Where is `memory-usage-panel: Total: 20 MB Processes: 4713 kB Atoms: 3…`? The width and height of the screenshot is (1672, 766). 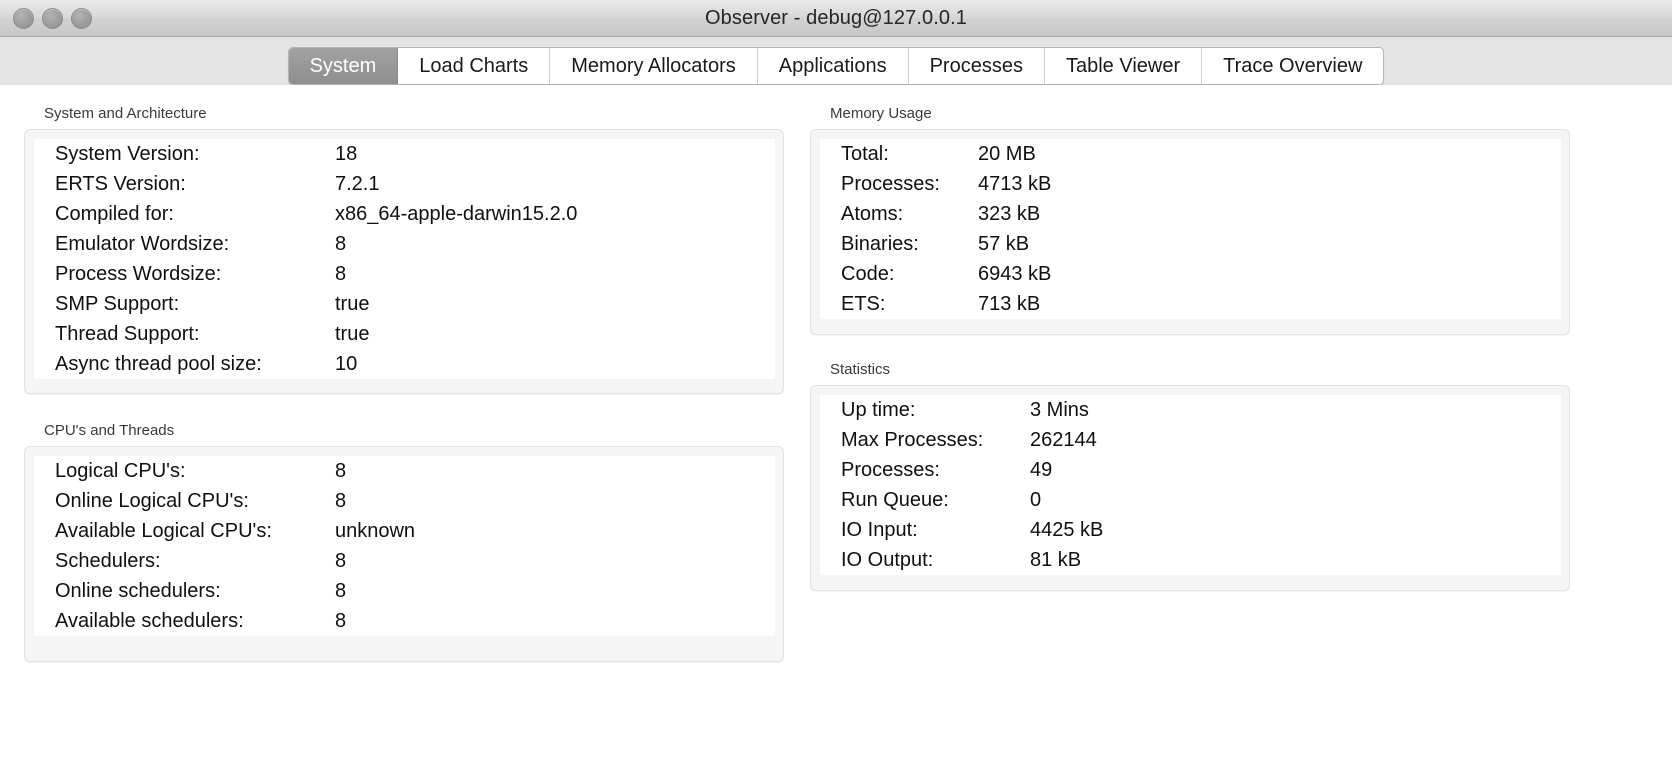
memory-usage-panel: Total: 20 MB Processes: 4713 kB Atoms: 3… is located at coordinates (1190, 232).